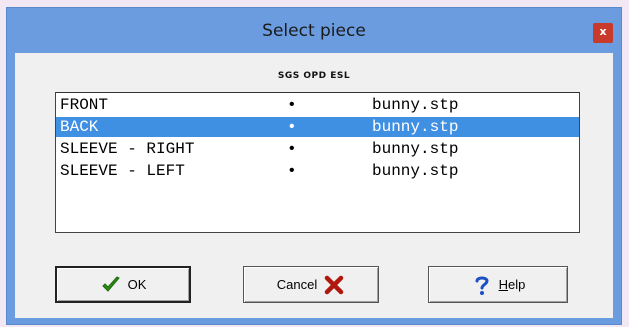 Image resolution: width=629 pixels, height=327 pixels. Describe the element at coordinates (334, 284) in the screenshot. I see `red-x-icon` at that location.